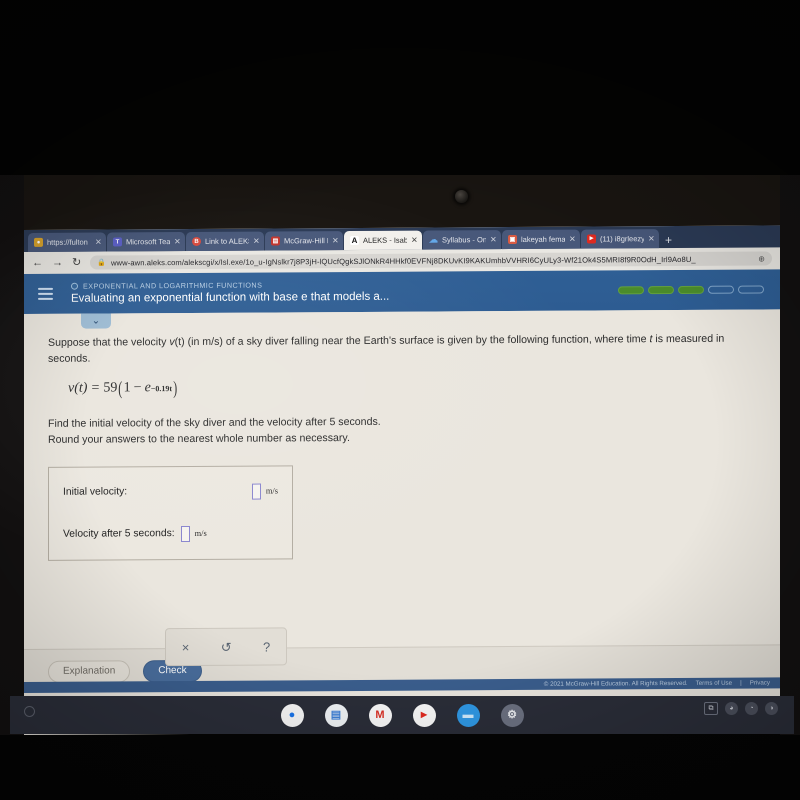  I want to click on browser-tab-4-active: A ALEKS - Isabel ✕, so click(383, 240).